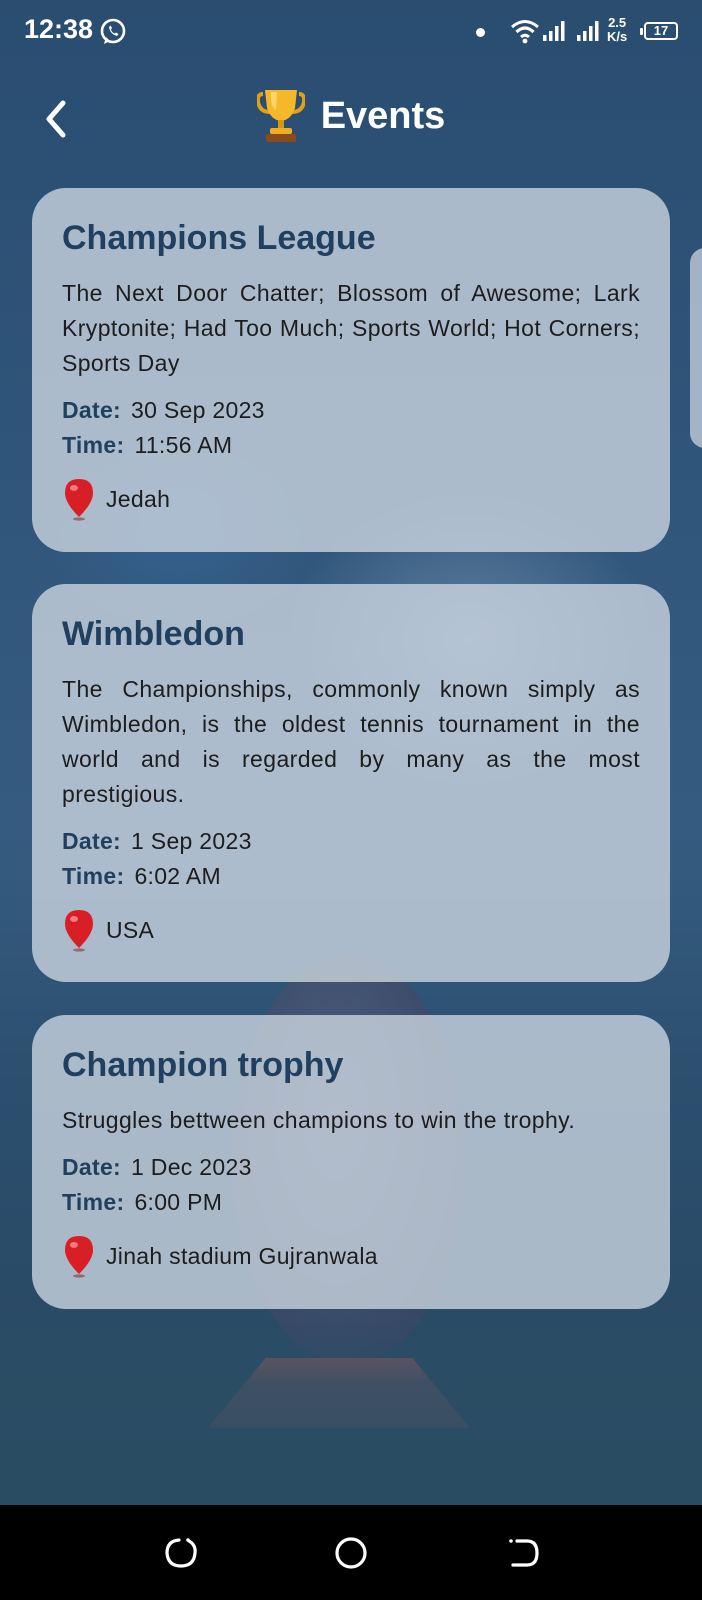 The image size is (702, 1600). I want to click on page-header: Events, so click(351, 116).